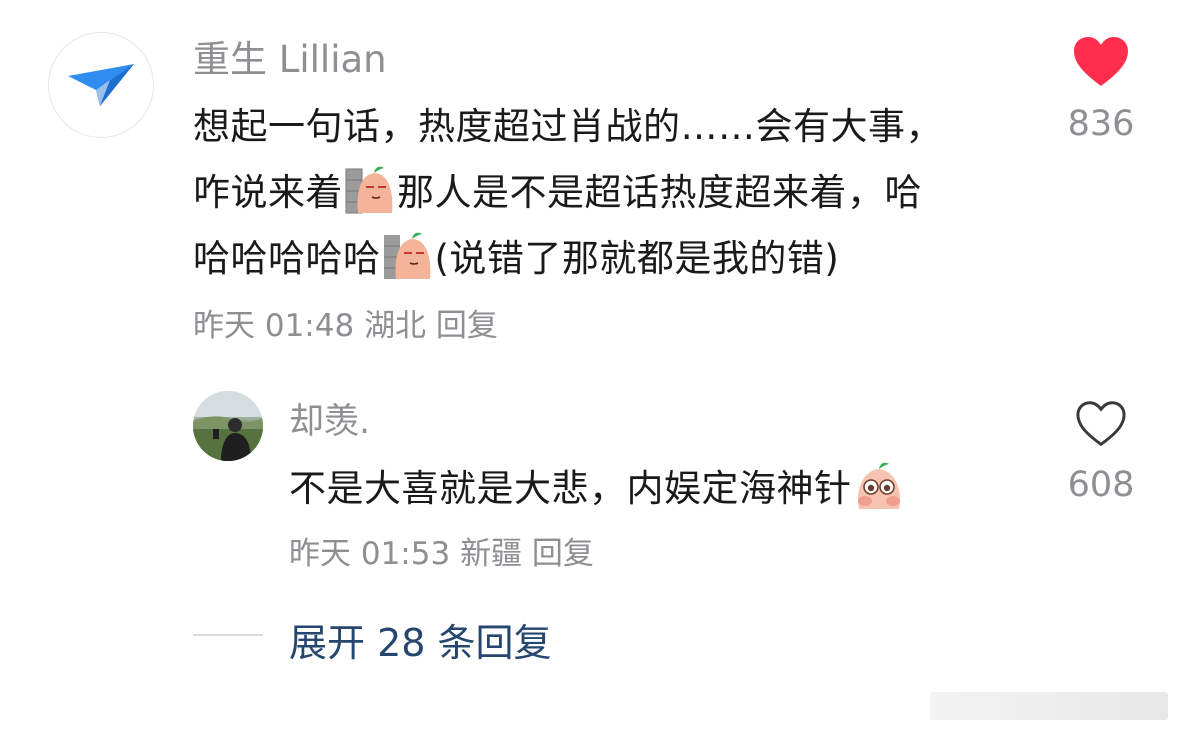 The width and height of the screenshot is (1177, 733). Describe the element at coordinates (467, 326) in the screenshot. I see `comment-reply-button: 回复` at that location.